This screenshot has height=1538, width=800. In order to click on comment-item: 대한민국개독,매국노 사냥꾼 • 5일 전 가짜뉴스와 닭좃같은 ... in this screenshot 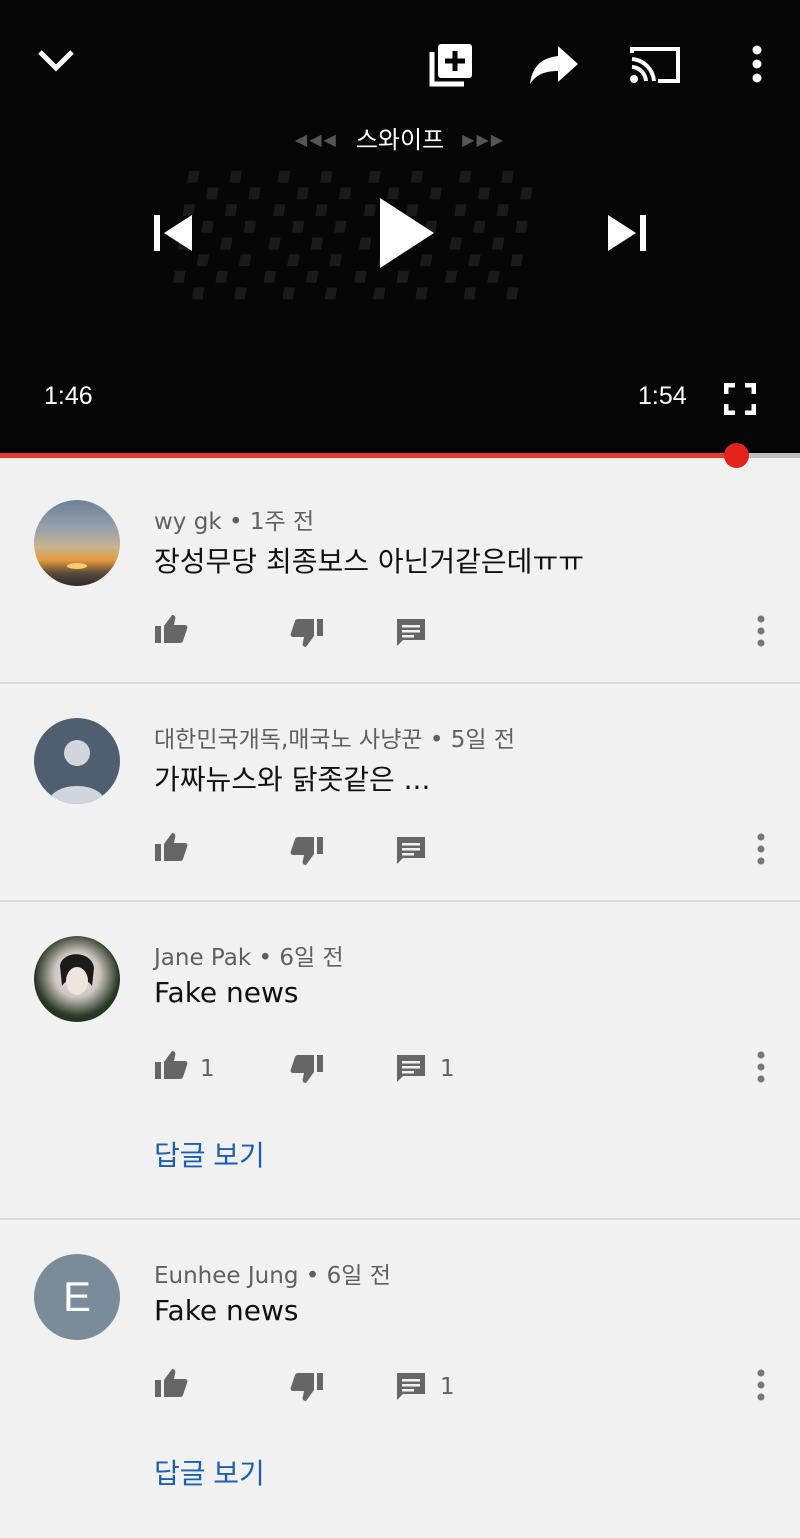, I will do `click(400, 793)`.